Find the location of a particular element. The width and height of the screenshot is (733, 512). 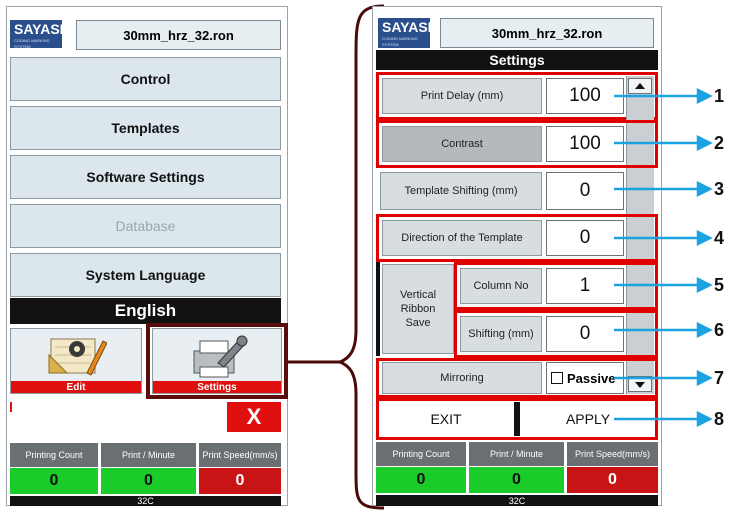

settings-label: Settings is located at coordinates (217, 387).